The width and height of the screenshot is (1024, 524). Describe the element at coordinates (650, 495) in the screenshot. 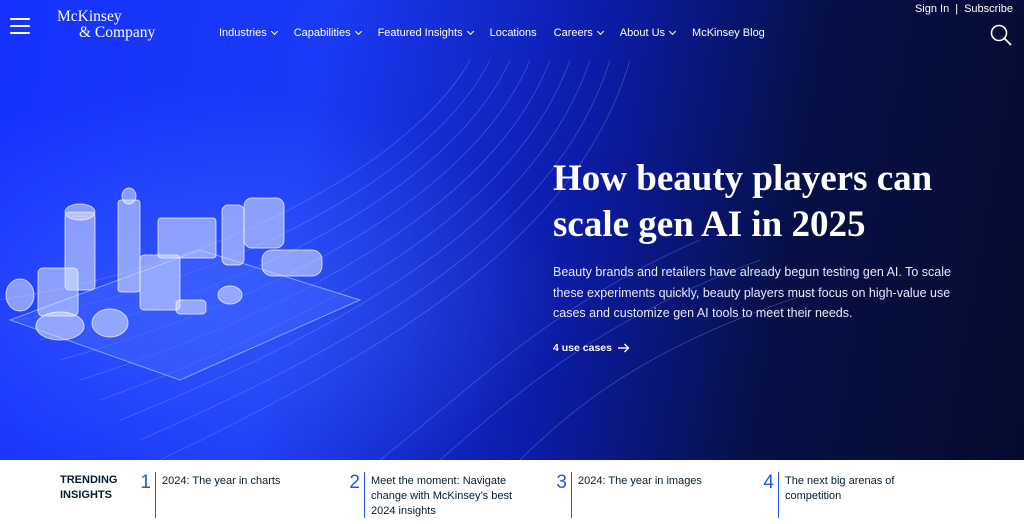

I see `trending-item-3: 3 2024: The year in images` at that location.